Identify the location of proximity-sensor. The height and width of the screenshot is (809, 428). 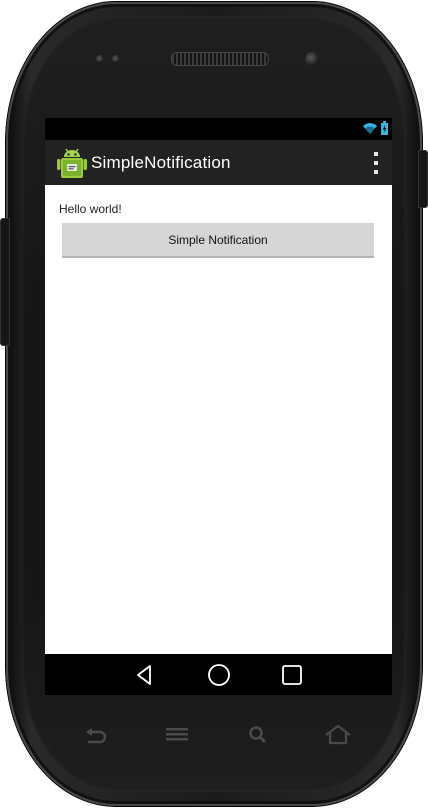
(100, 59).